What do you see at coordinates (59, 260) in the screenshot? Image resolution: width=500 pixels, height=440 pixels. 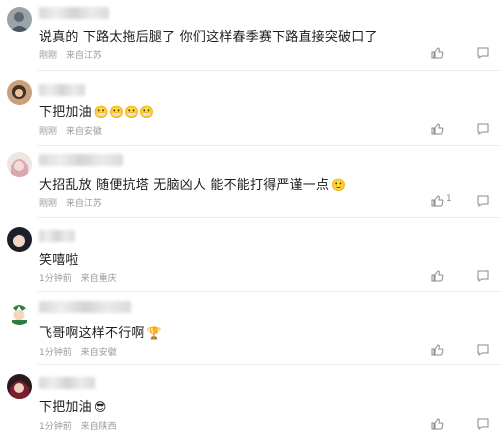 I see `comment-text: 笑嘻啦` at bounding box center [59, 260].